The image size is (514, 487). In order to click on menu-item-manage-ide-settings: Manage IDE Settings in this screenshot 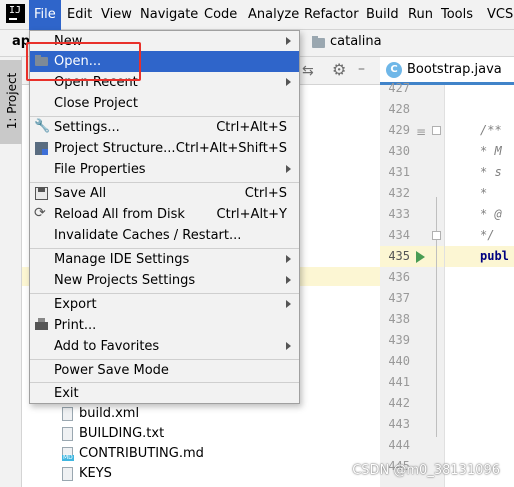, I will do `click(164, 259)`.